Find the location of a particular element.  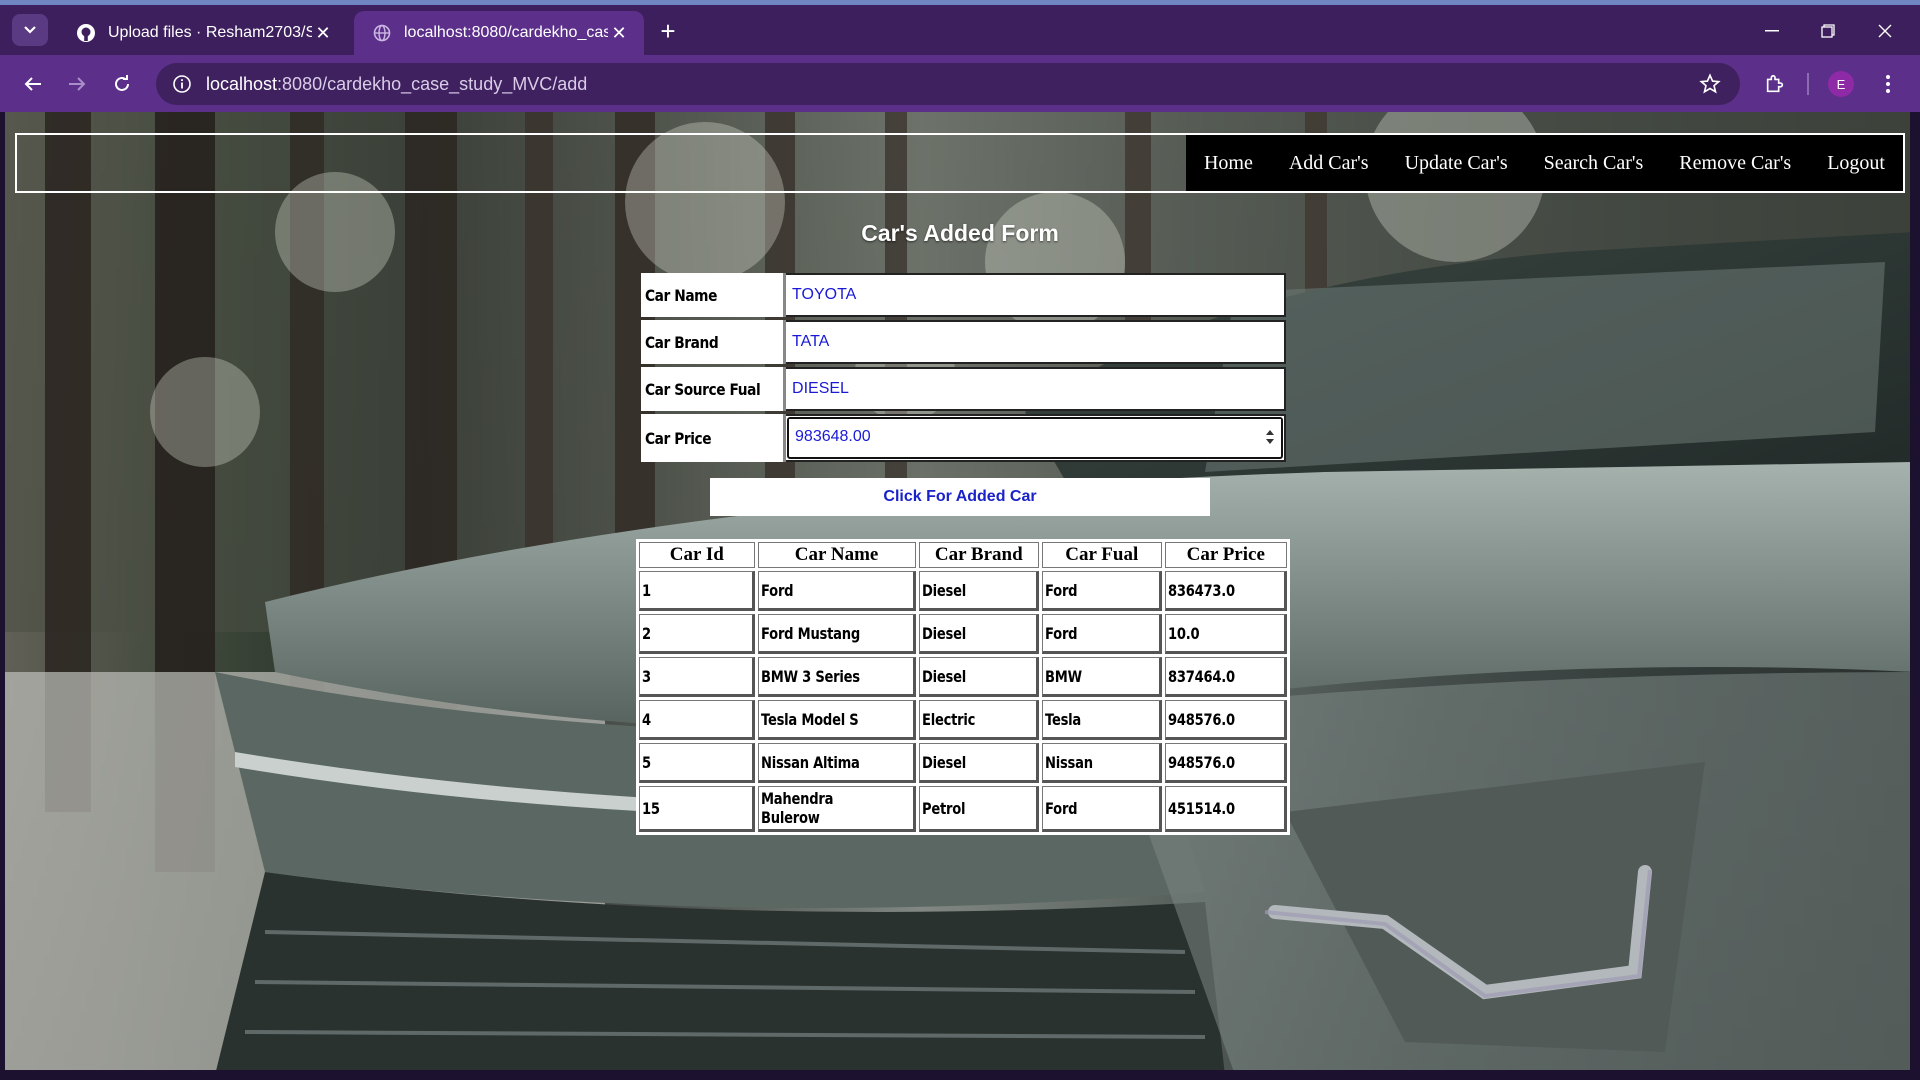

tab-github-upload: Upload files · Resham2703/Spr ✕ is located at coordinates (203, 33).